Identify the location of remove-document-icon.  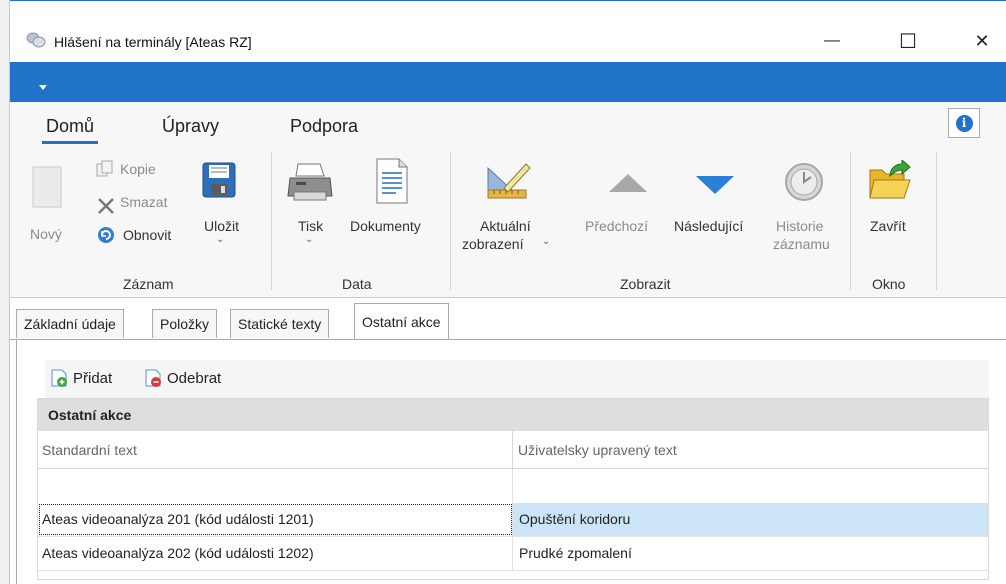
(153, 378).